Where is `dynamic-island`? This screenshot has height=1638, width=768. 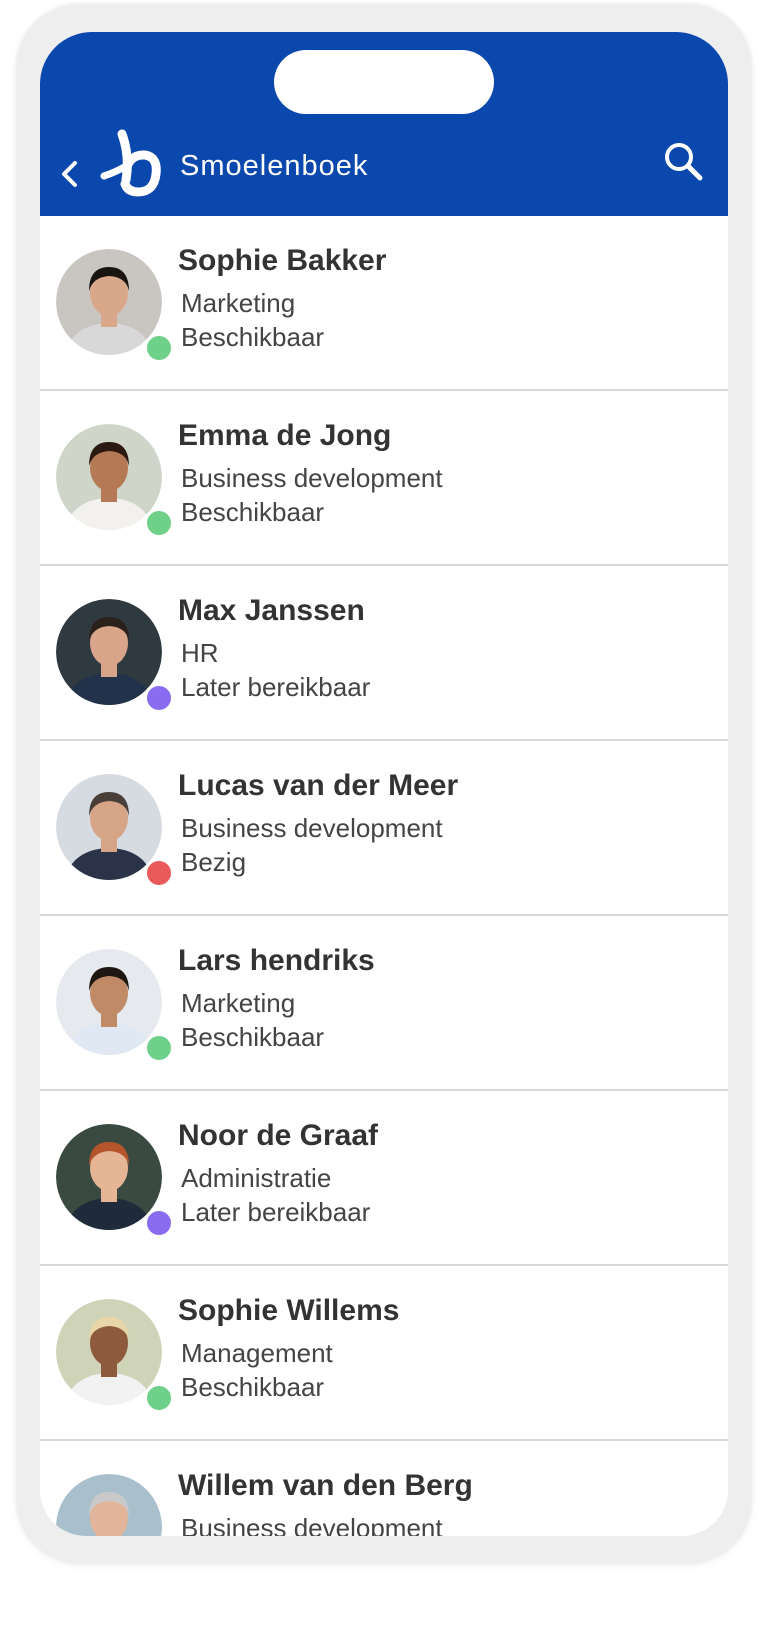
dynamic-island is located at coordinates (384, 82).